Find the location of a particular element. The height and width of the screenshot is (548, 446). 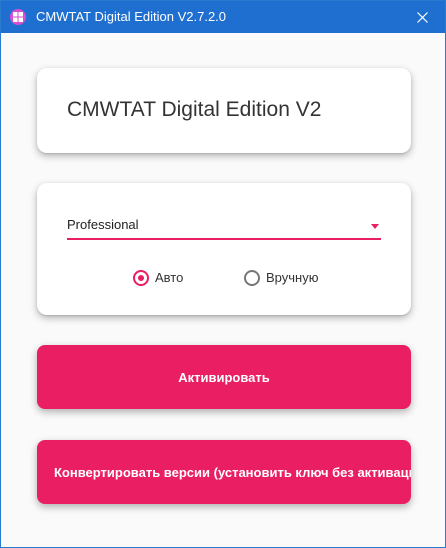

radio-auto-circle is located at coordinates (141, 278).